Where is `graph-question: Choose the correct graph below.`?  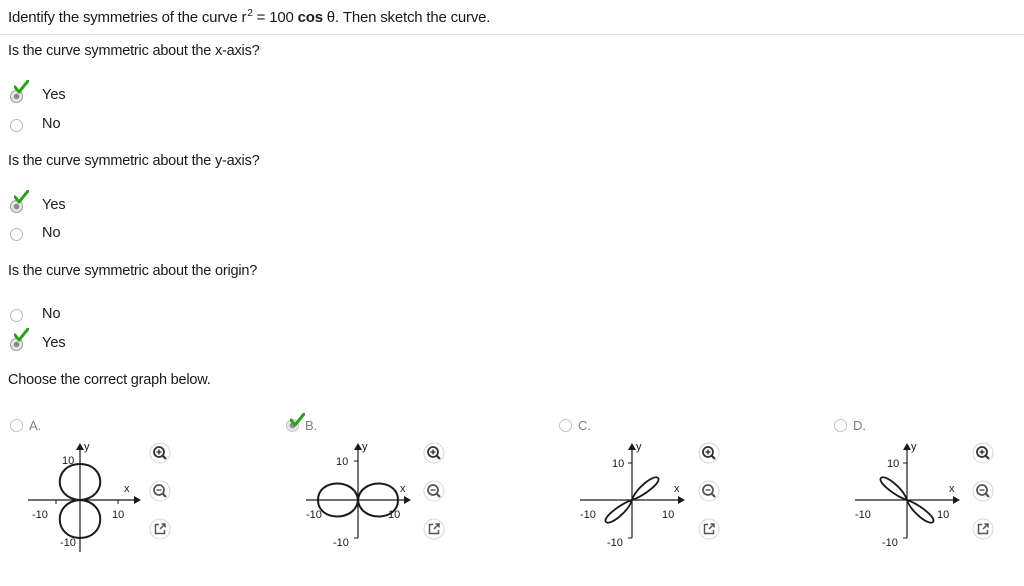
graph-question: Choose the correct graph below. is located at coordinates (109, 380).